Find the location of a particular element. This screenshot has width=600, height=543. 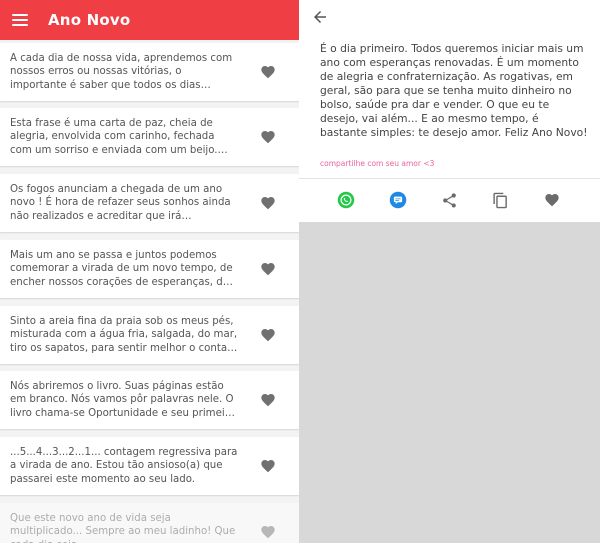

message-icon is located at coordinates (398, 200).